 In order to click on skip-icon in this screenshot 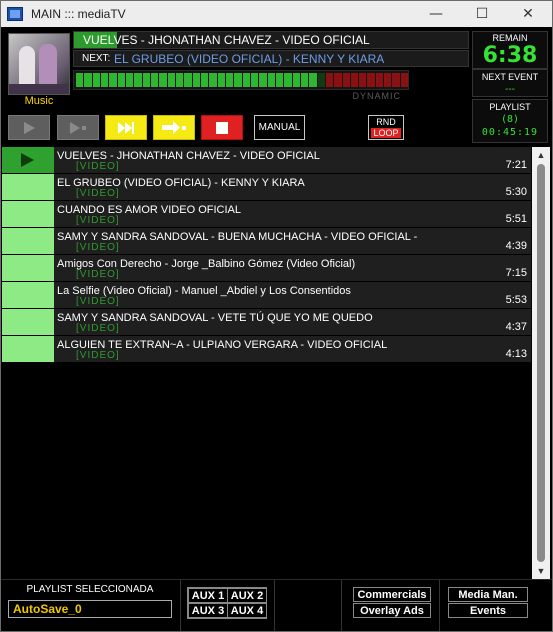, I will do `click(126, 127)`.